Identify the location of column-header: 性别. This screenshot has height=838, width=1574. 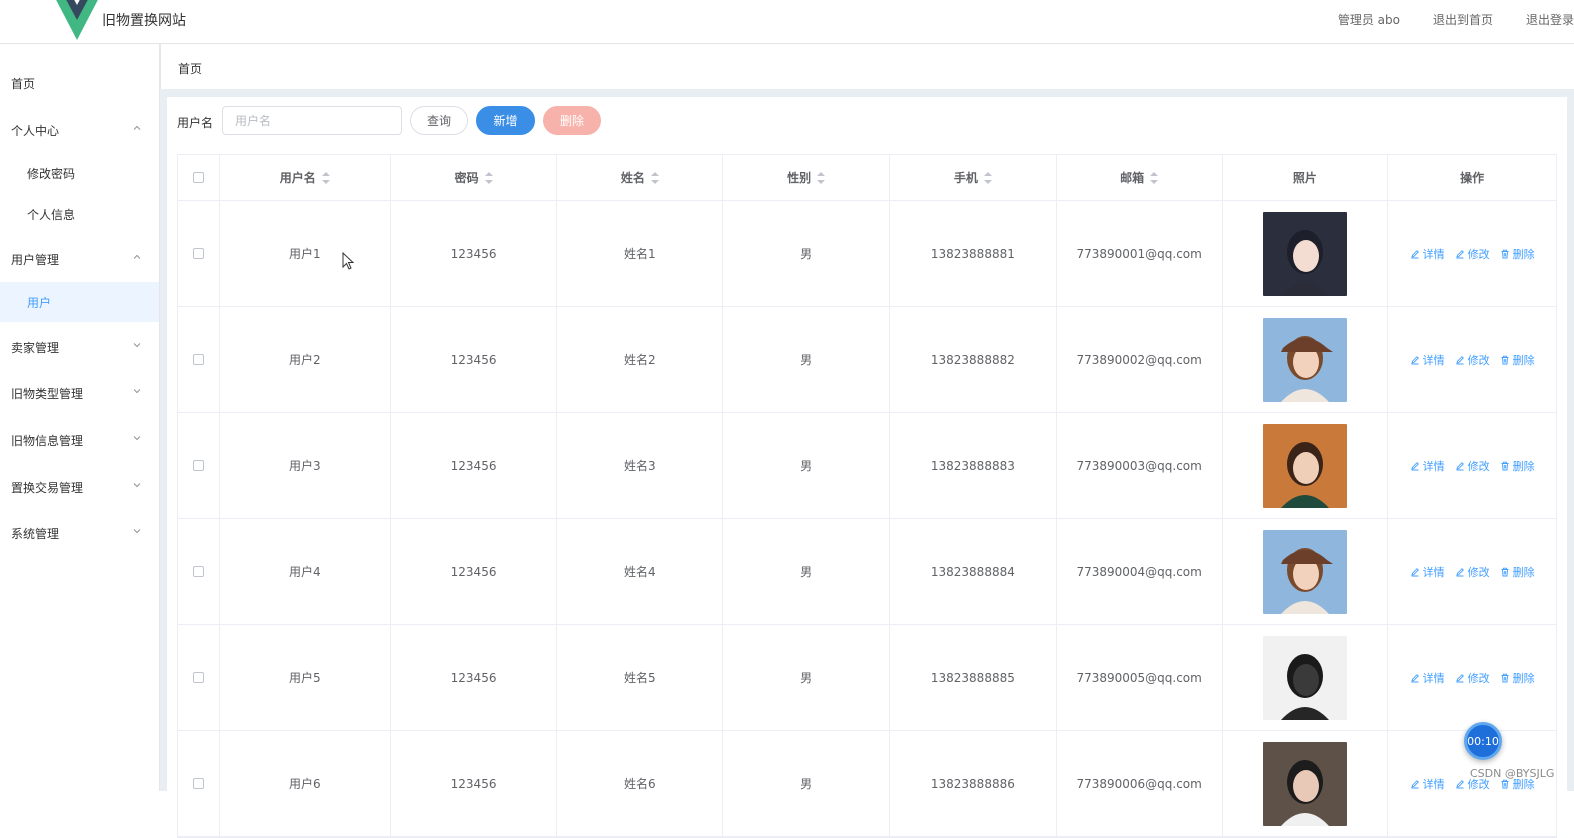
(806, 177).